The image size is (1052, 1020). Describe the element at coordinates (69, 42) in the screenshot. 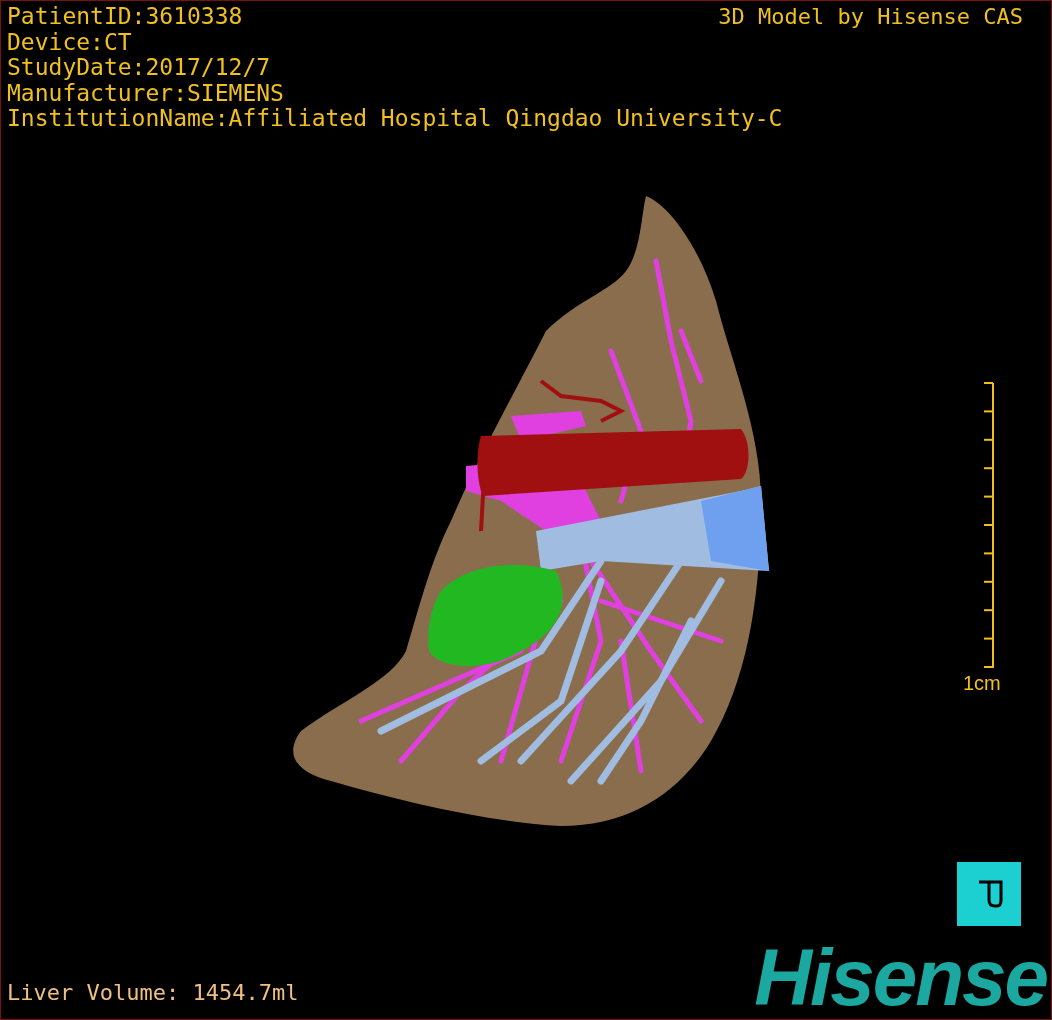

I see `patient-info-text: Device:CT` at that location.